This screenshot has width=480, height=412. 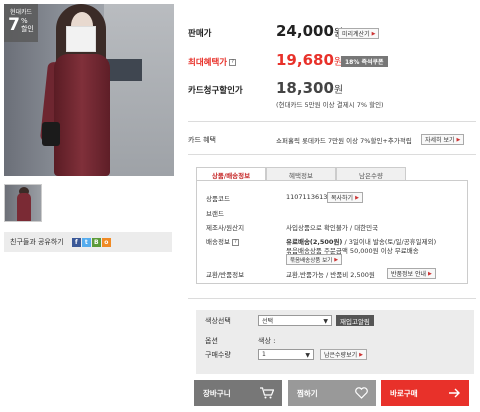 I want to click on share-label: 친구들과 공유하기, so click(x=37, y=242).